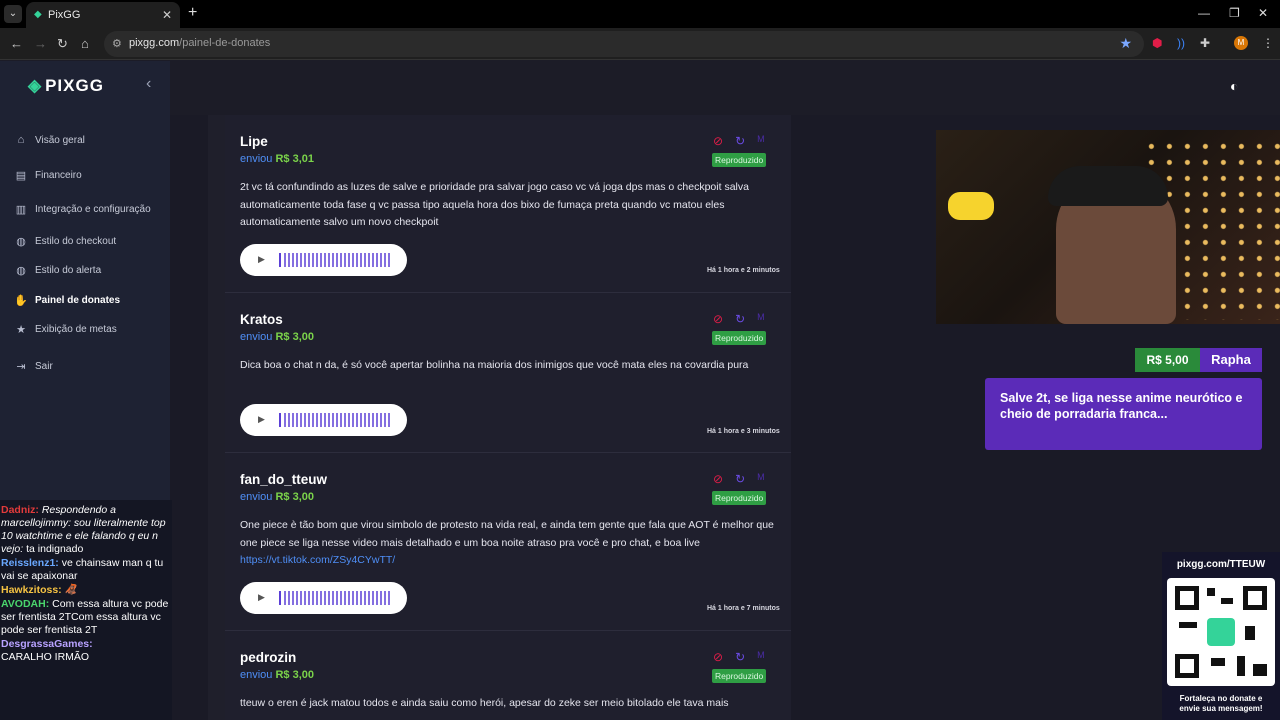 Image resolution: width=1280 pixels, height=720 pixels. What do you see at coordinates (16, 43) in the screenshot?
I see `back-icon: ←` at bounding box center [16, 43].